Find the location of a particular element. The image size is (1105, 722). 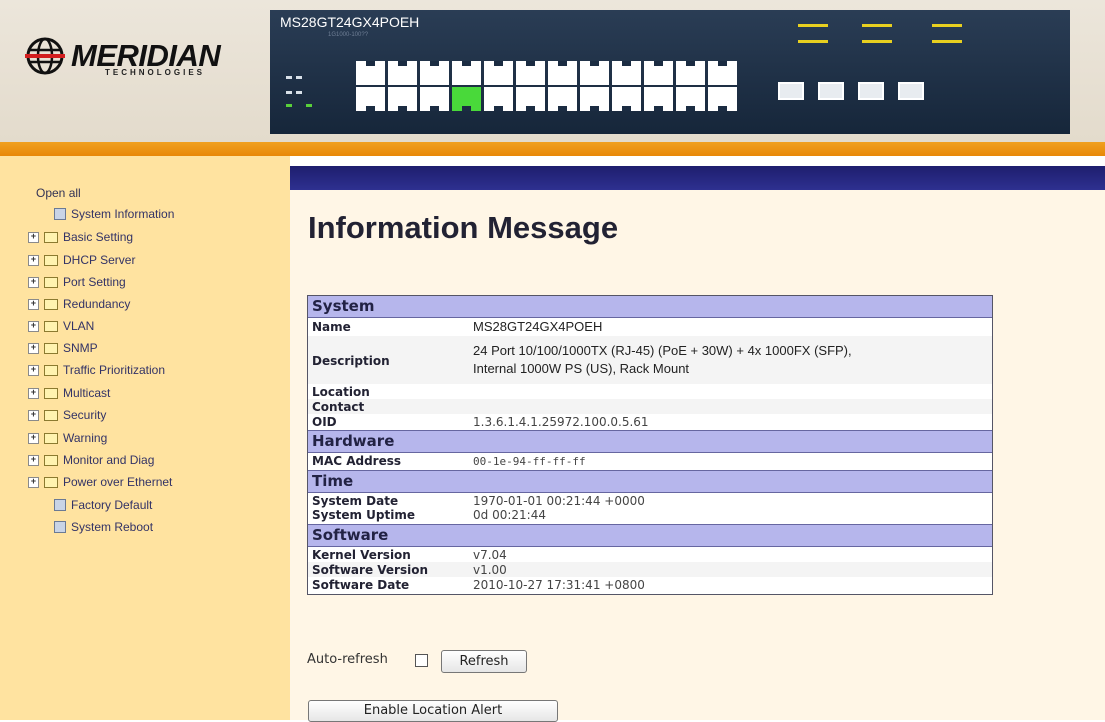

sidebar-item-label: Multicast is located at coordinates (87, 393).